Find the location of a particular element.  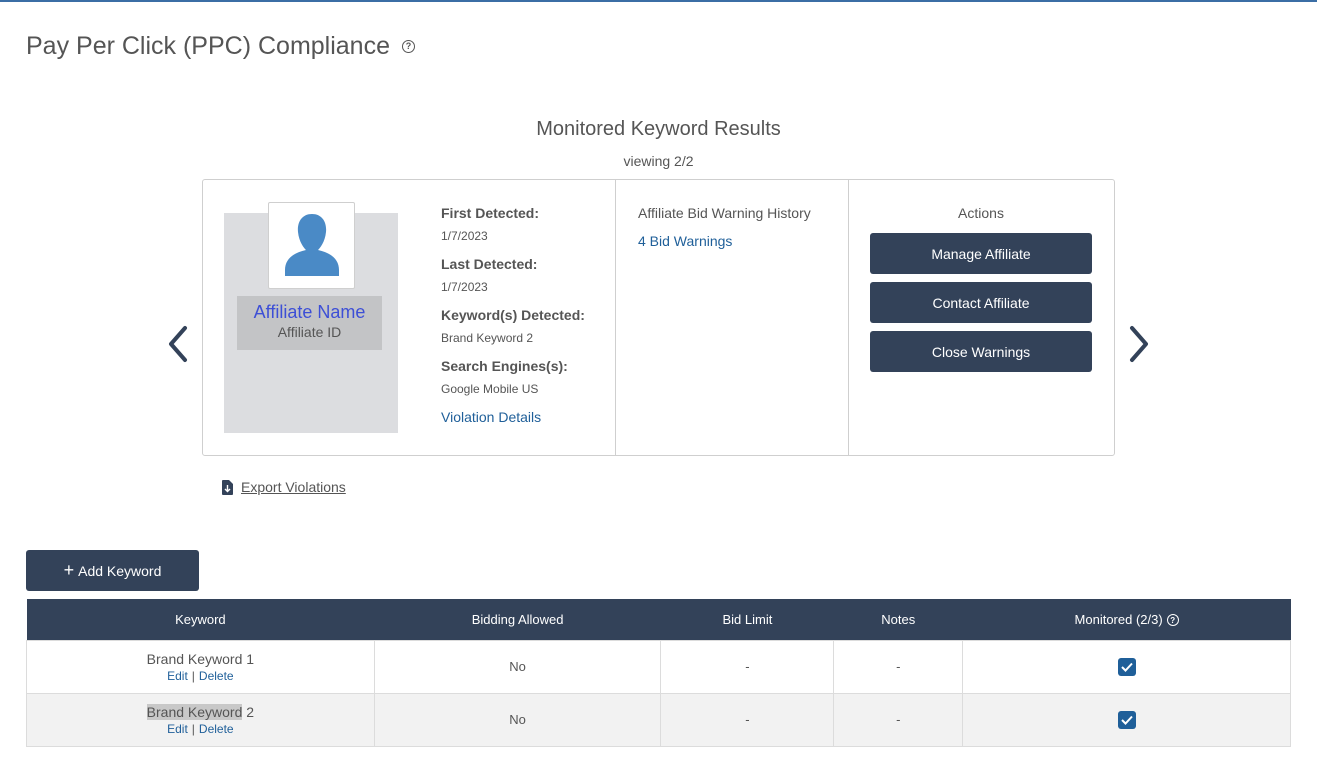

header-keyword: Keyword is located at coordinates (200, 619).